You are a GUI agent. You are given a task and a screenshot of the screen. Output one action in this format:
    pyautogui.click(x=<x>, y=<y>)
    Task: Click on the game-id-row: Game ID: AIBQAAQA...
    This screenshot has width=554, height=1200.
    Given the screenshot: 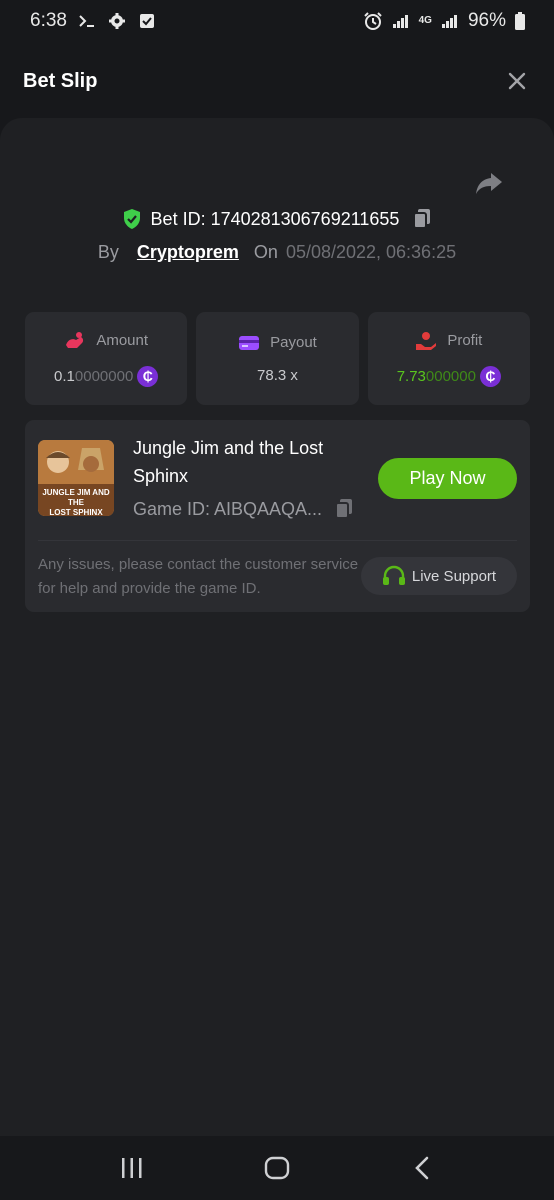 What is the action you would take?
    pyautogui.click(x=243, y=509)
    